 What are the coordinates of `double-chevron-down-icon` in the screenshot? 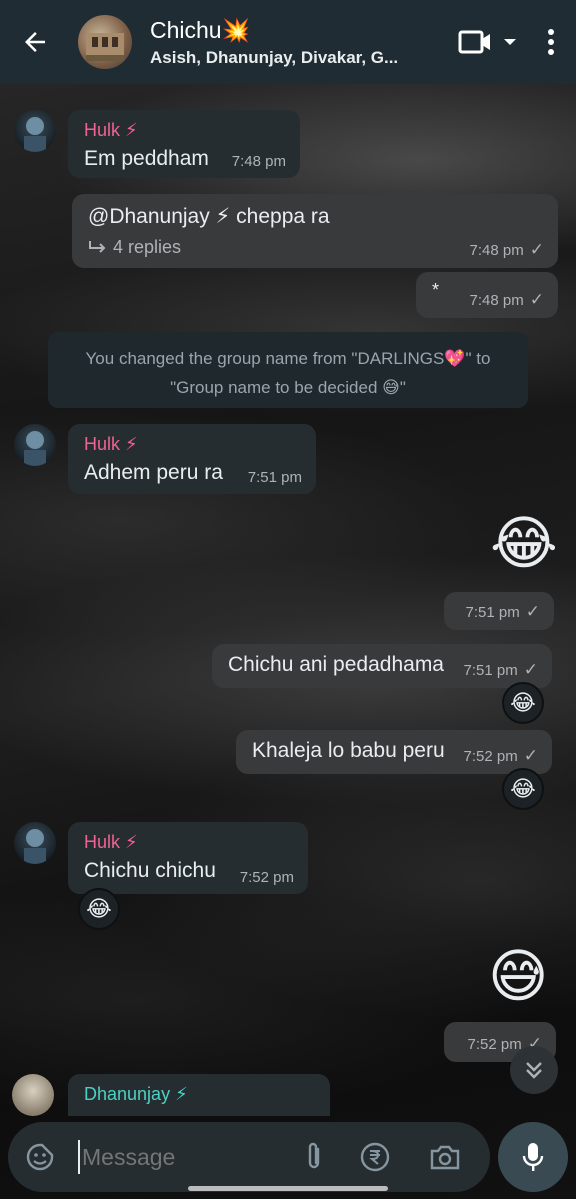 It's located at (534, 1070).